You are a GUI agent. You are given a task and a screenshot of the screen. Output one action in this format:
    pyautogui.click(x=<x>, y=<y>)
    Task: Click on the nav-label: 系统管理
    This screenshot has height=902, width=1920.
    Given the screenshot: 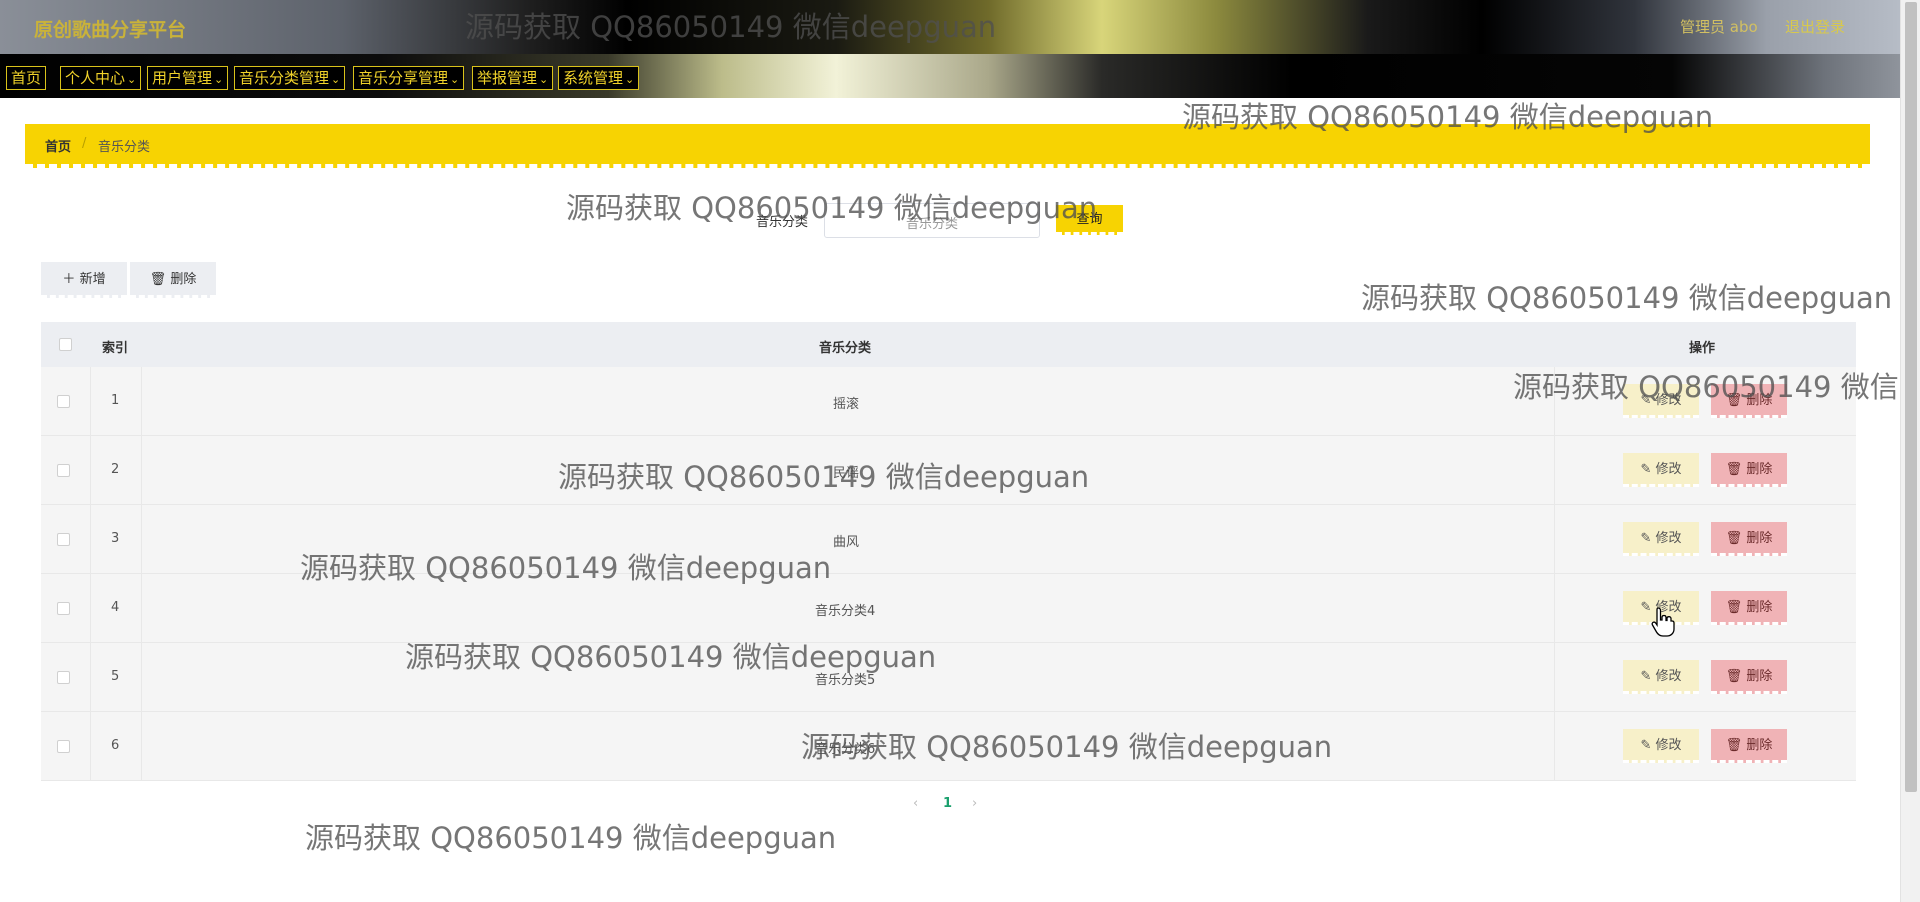 What is the action you would take?
    pyautogui.click(x=593, y=78)
    